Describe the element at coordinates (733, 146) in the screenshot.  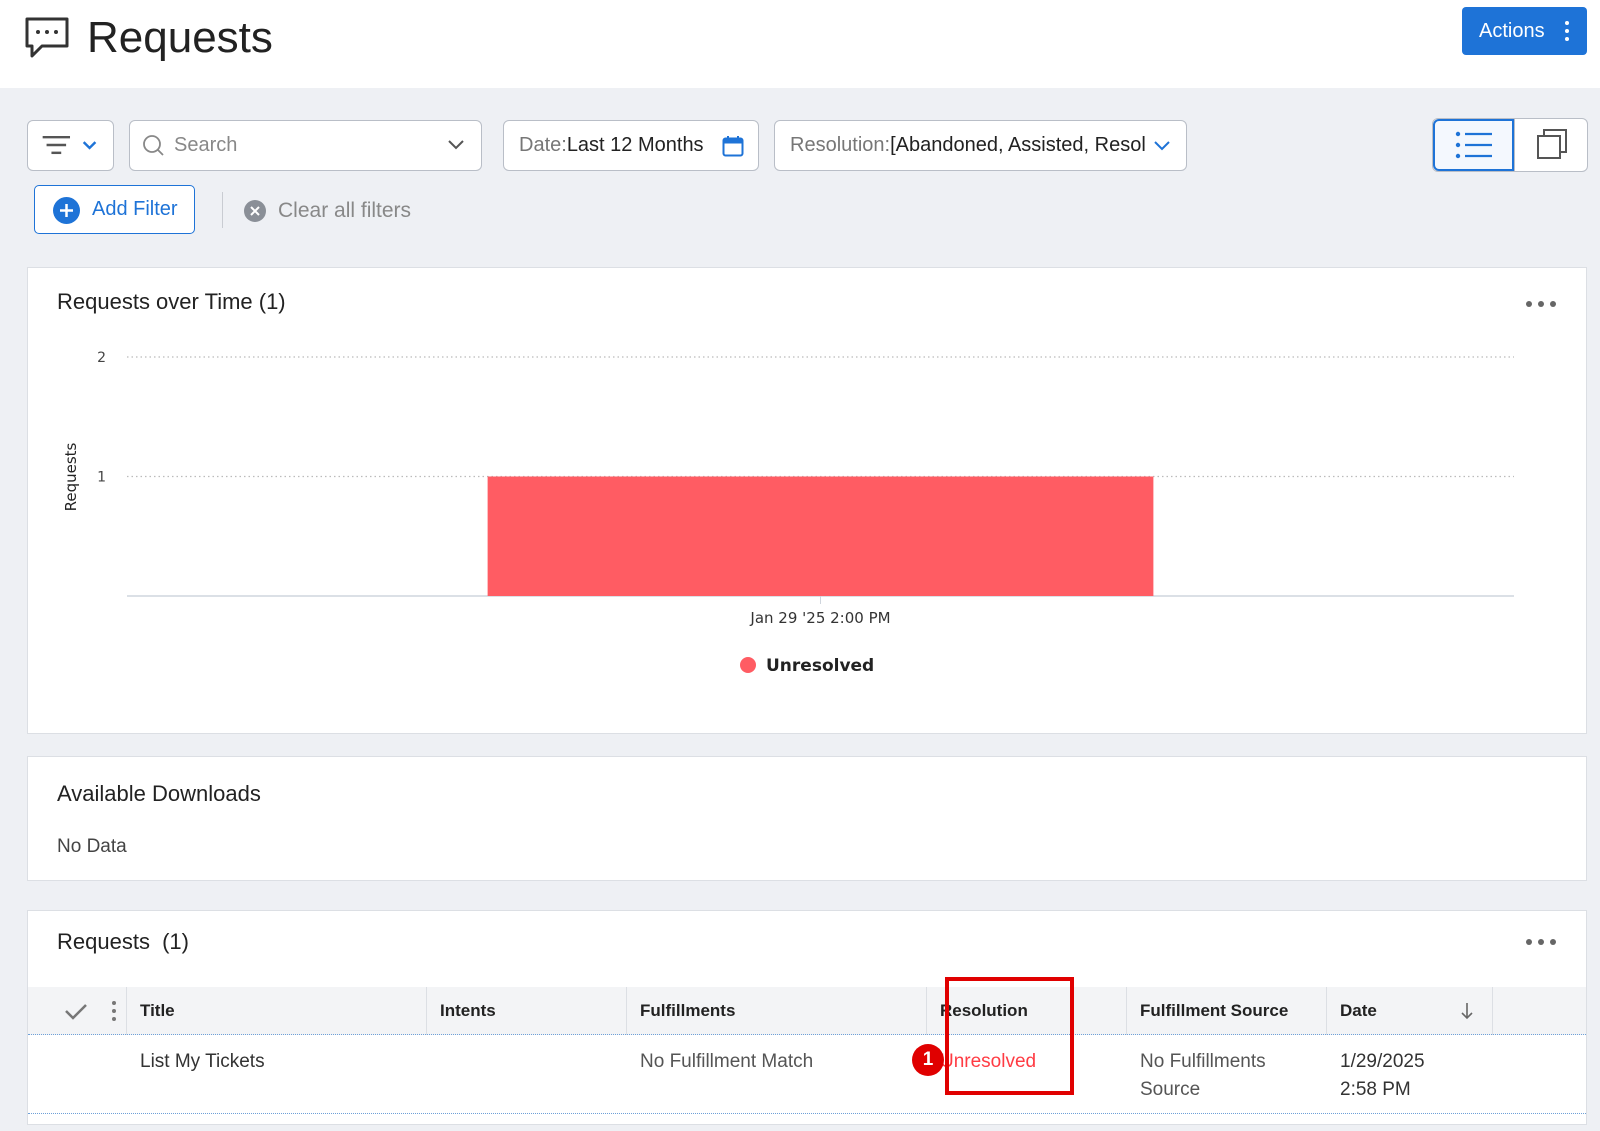
I see `calendar-icon` at that location.